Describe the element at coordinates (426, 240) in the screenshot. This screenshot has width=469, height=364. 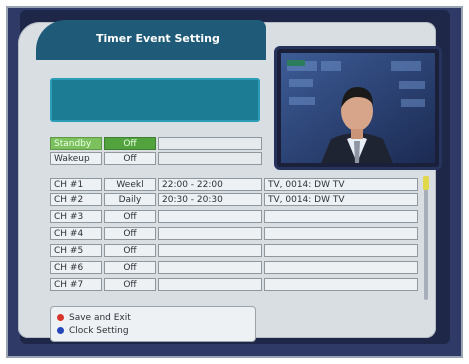
I see `list-scrollbar` at that location.